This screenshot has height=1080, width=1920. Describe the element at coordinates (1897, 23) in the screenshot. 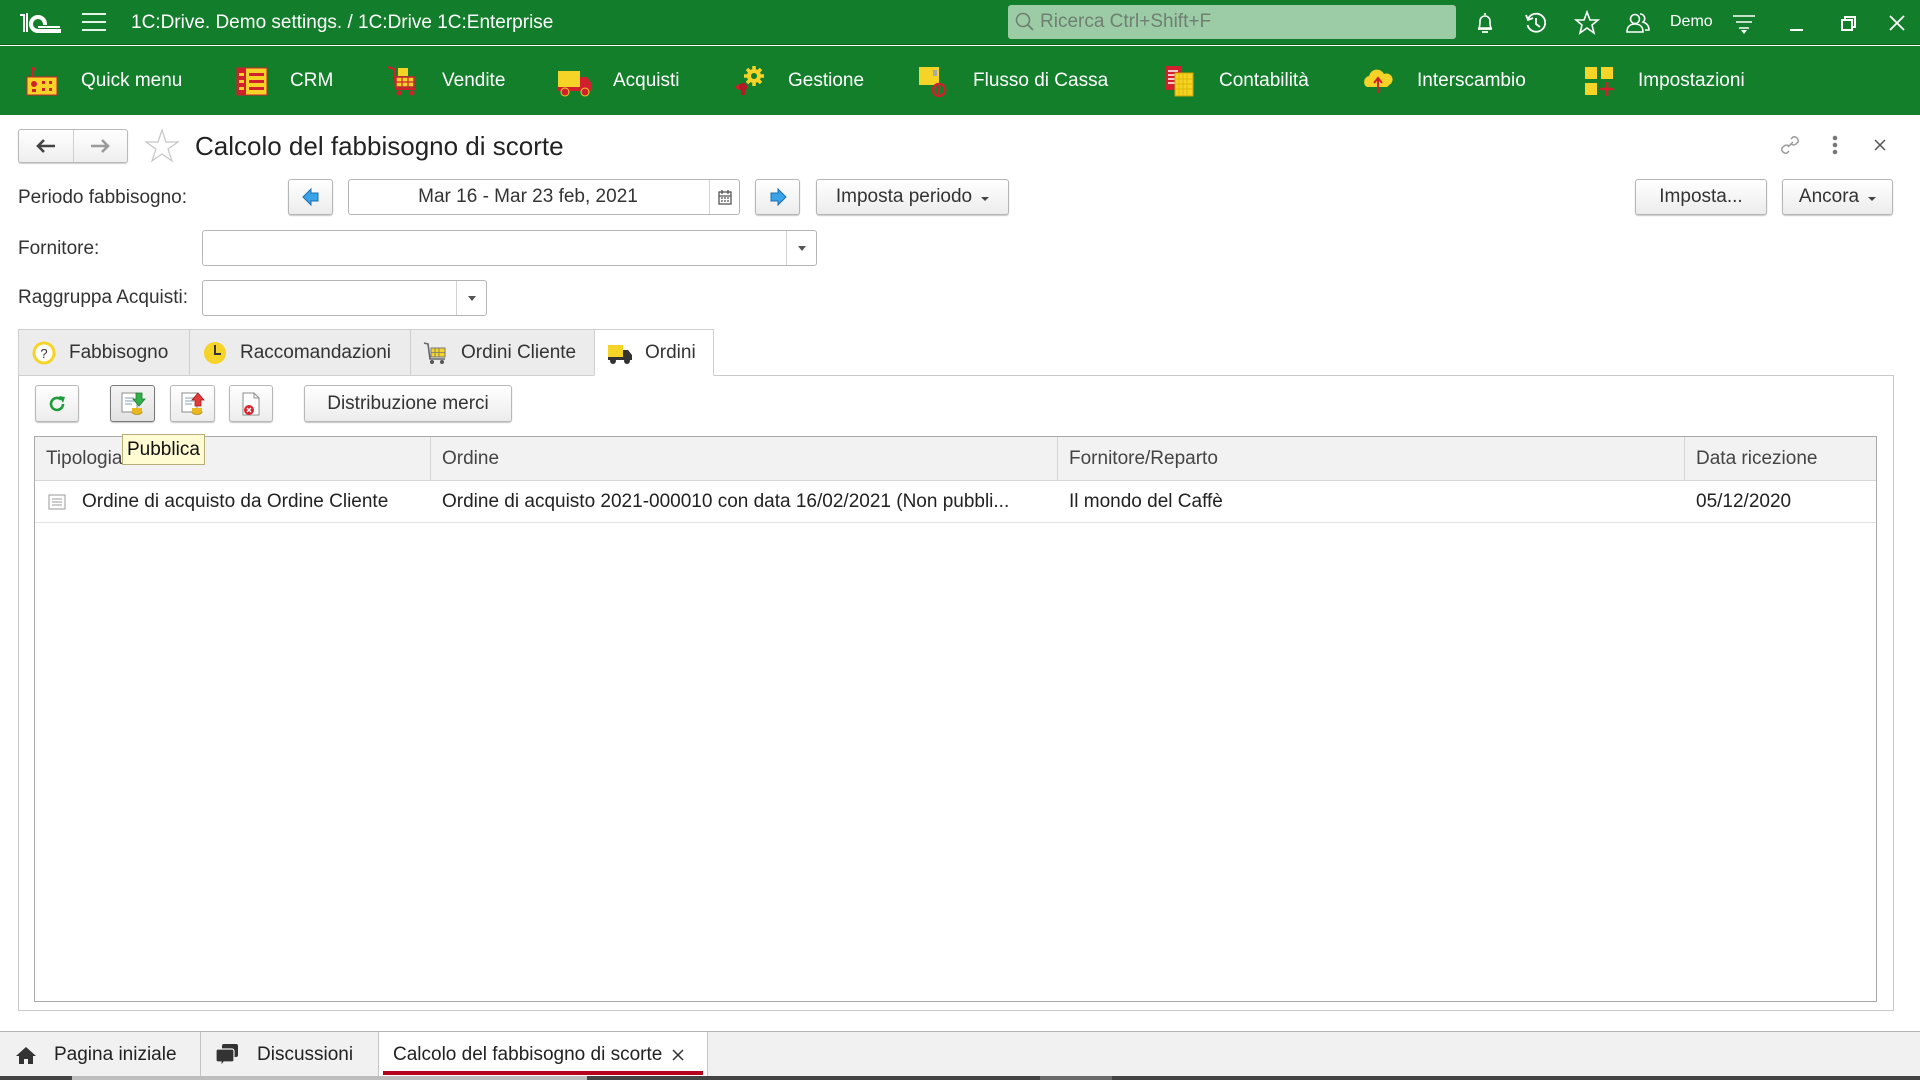

I see `close-icon` at that location.